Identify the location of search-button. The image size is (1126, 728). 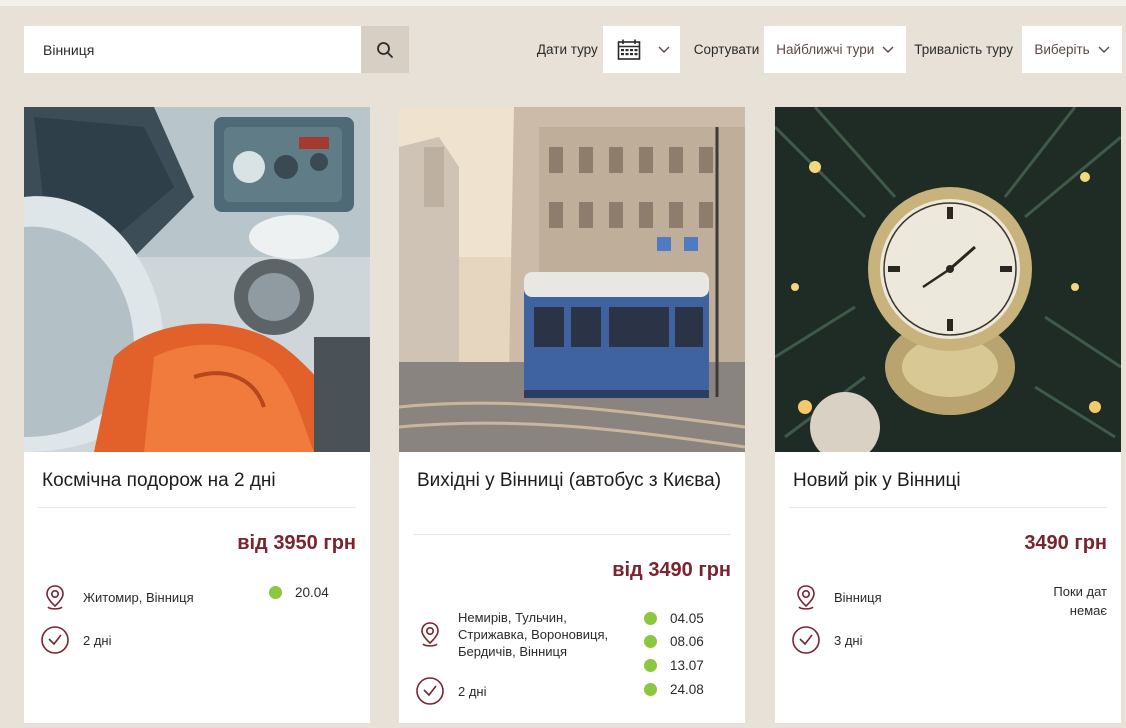
(385, 49).